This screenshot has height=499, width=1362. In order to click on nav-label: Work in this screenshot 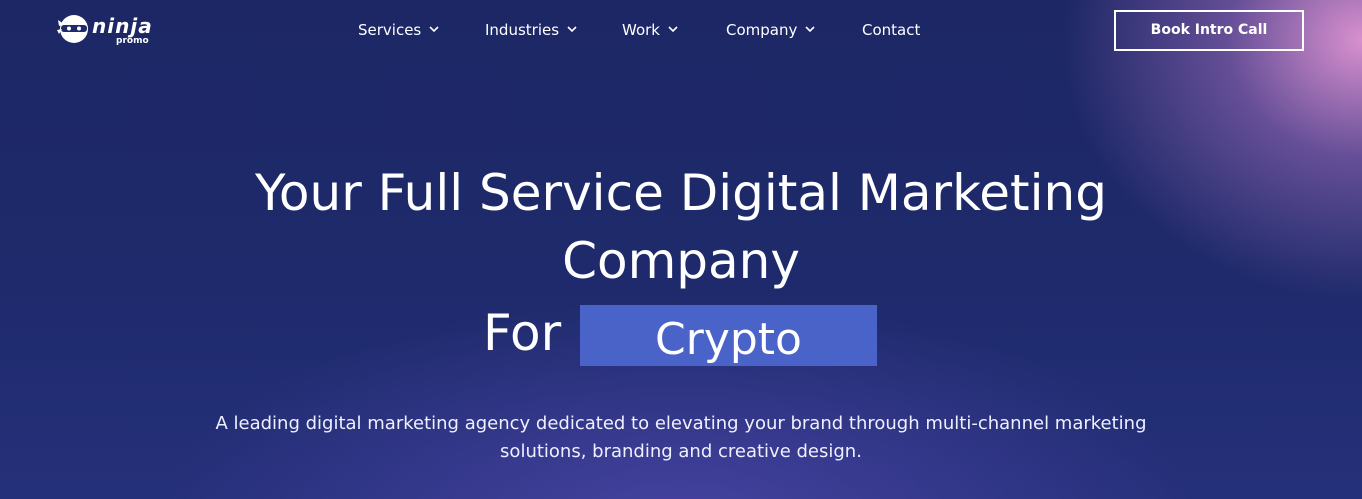, I will do `click(641, 30)`.